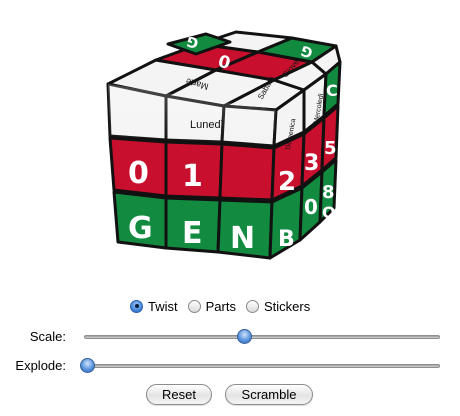 The image size is (460, 416). I want to click on front-sticker, so click(247, 172).